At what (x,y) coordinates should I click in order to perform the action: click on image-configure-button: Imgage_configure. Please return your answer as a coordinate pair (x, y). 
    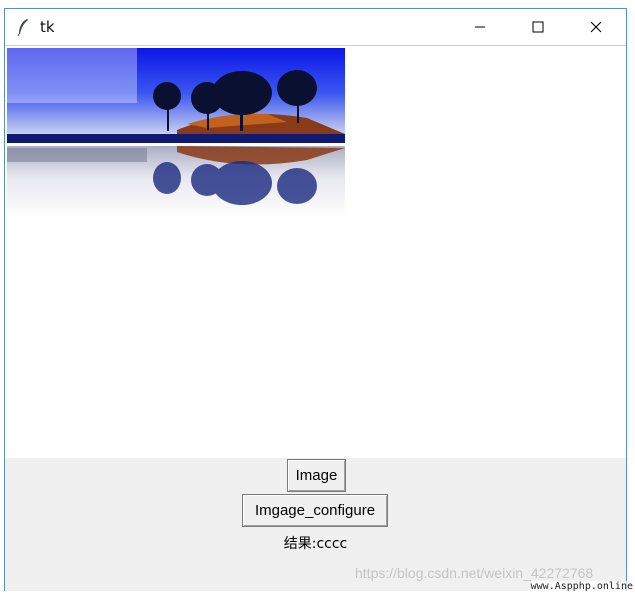
    Looking at the image, I should click on (315, 510).